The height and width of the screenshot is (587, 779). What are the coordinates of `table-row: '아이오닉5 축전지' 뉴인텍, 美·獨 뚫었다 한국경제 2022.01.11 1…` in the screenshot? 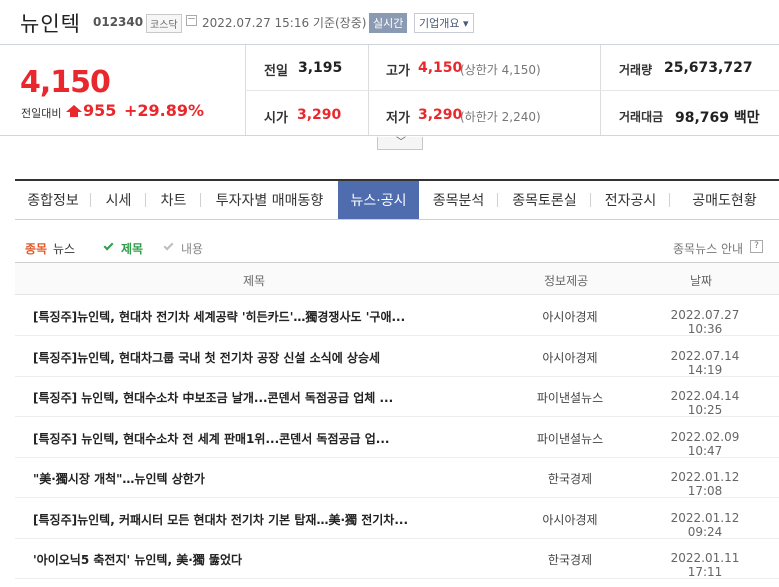 It's located at (397, 559).